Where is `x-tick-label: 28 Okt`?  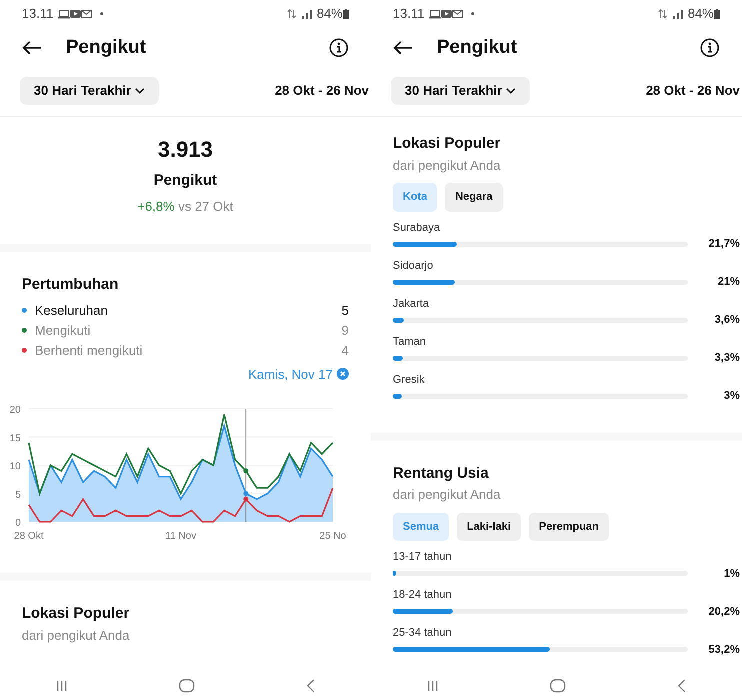 x-tick-label: 28 Okt is located at coordinates (29, 536).